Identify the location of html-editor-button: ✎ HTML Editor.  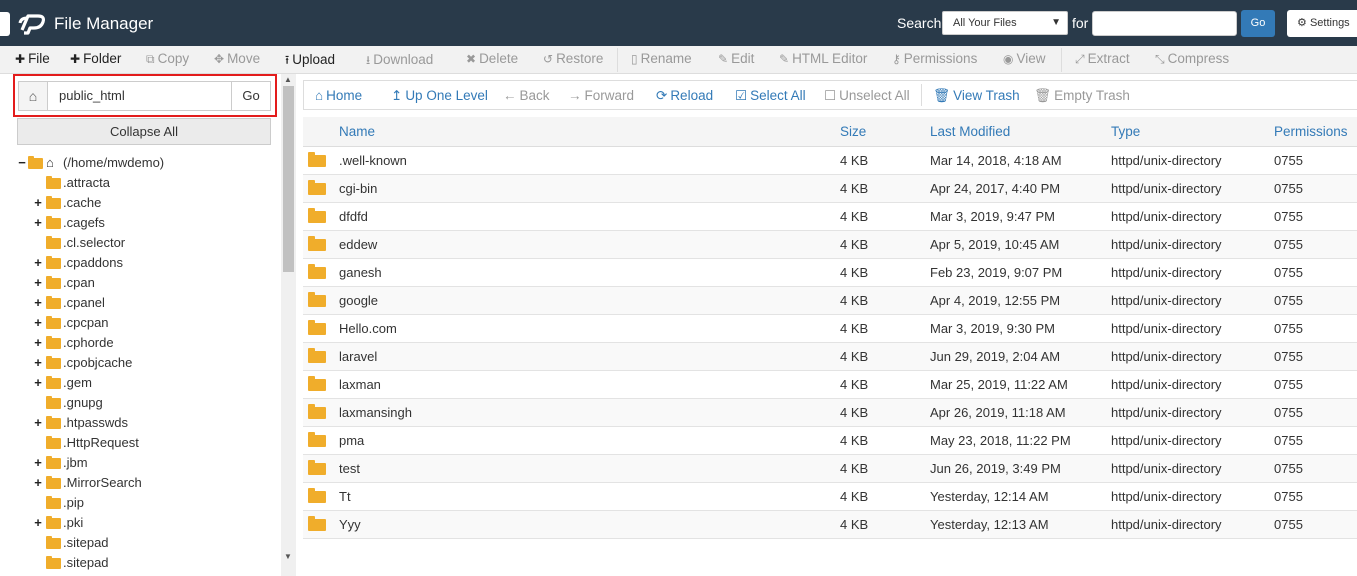
(823, 58).